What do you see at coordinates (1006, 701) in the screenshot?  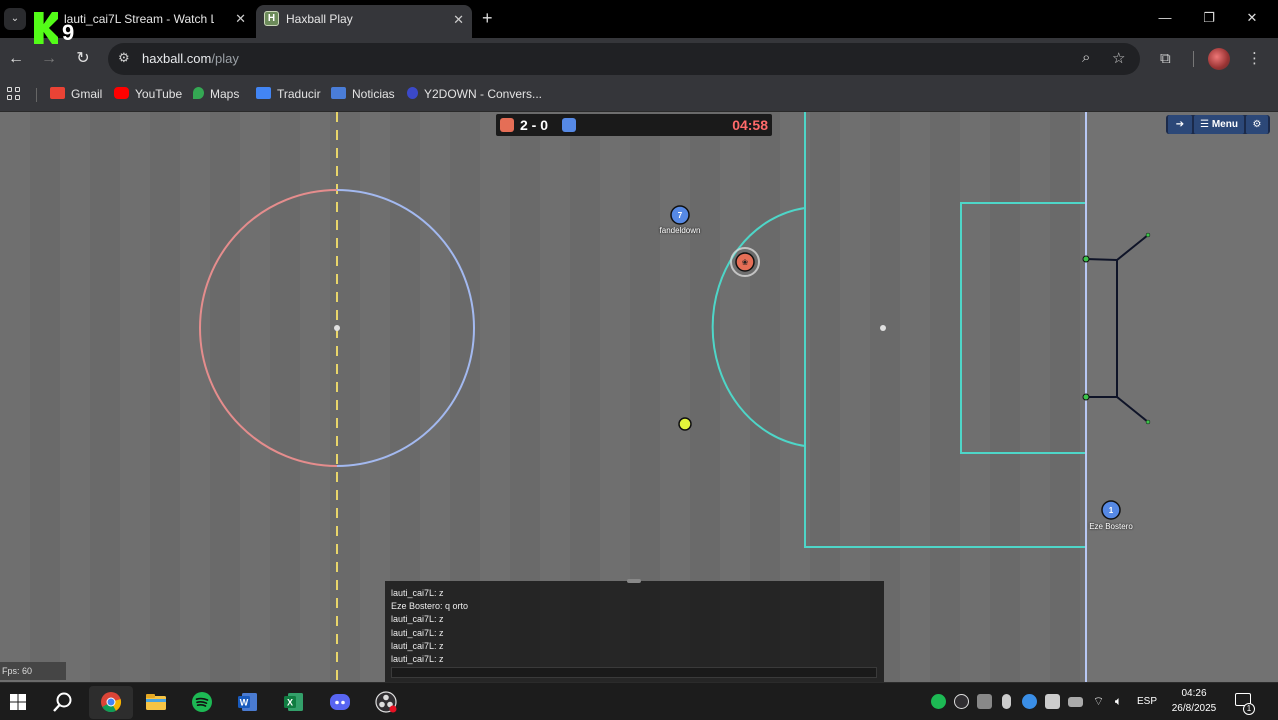 I see `tray-microphone-icon` at bounding box center [1006, 701].